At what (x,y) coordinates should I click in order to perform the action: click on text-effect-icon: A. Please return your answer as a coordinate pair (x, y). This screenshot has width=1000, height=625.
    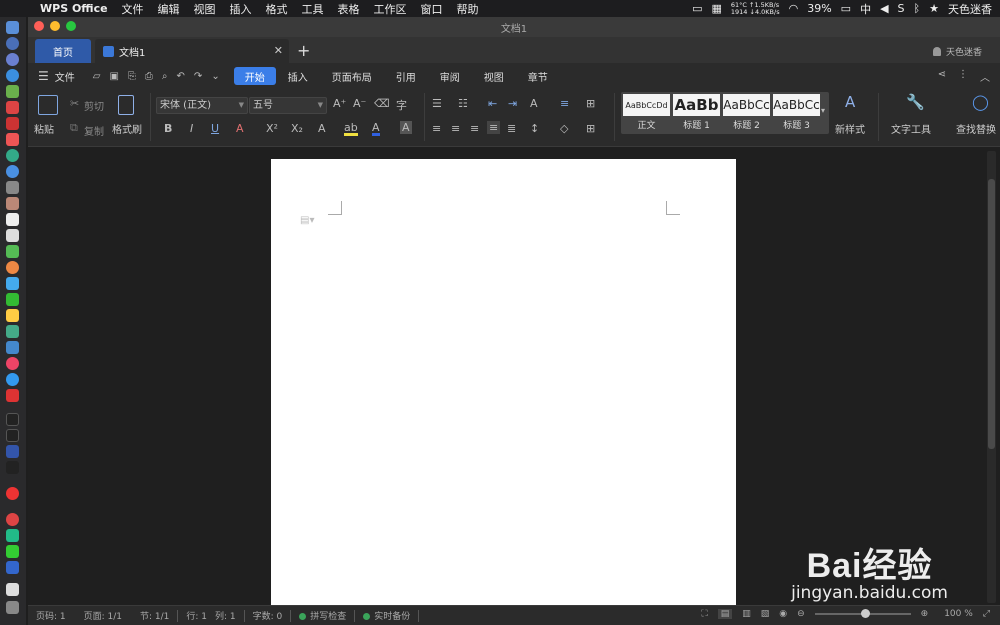
    Looking at the image, I should click on (322, 128).